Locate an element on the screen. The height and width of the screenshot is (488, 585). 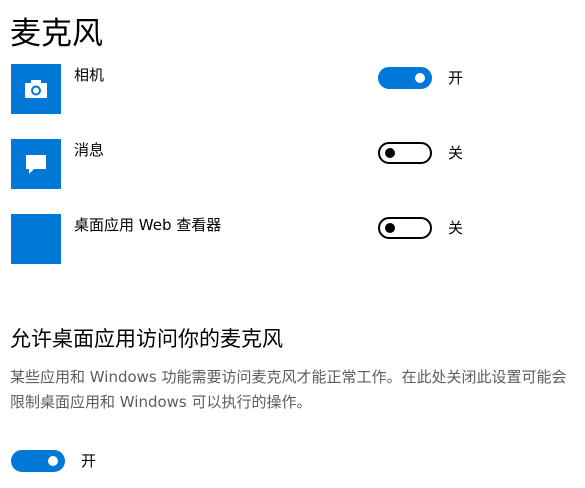
message-icon is located at coordinates (36, 164).